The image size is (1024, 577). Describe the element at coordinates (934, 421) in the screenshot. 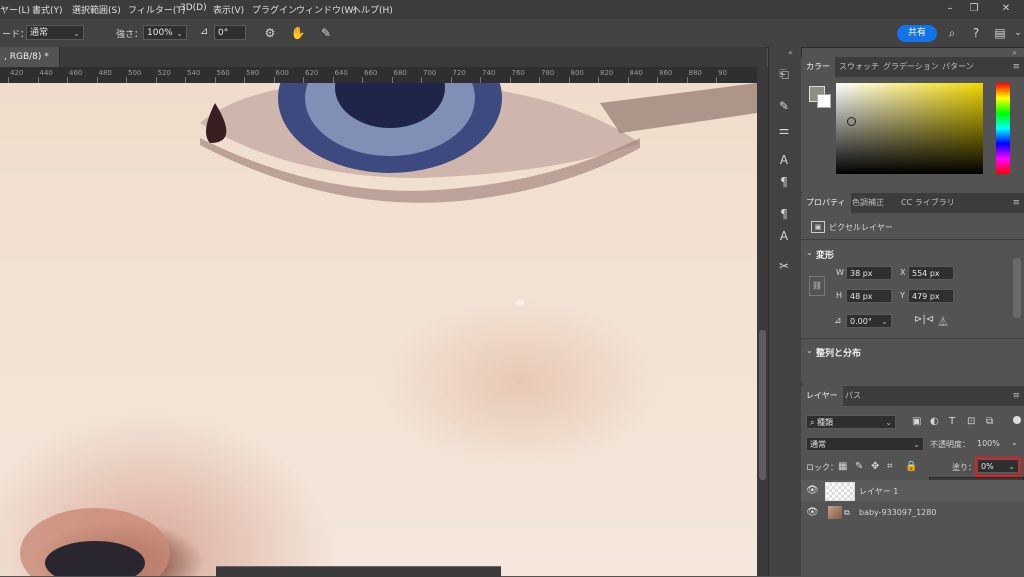

I see `adjustment-filter-icon: ◐` at that location.